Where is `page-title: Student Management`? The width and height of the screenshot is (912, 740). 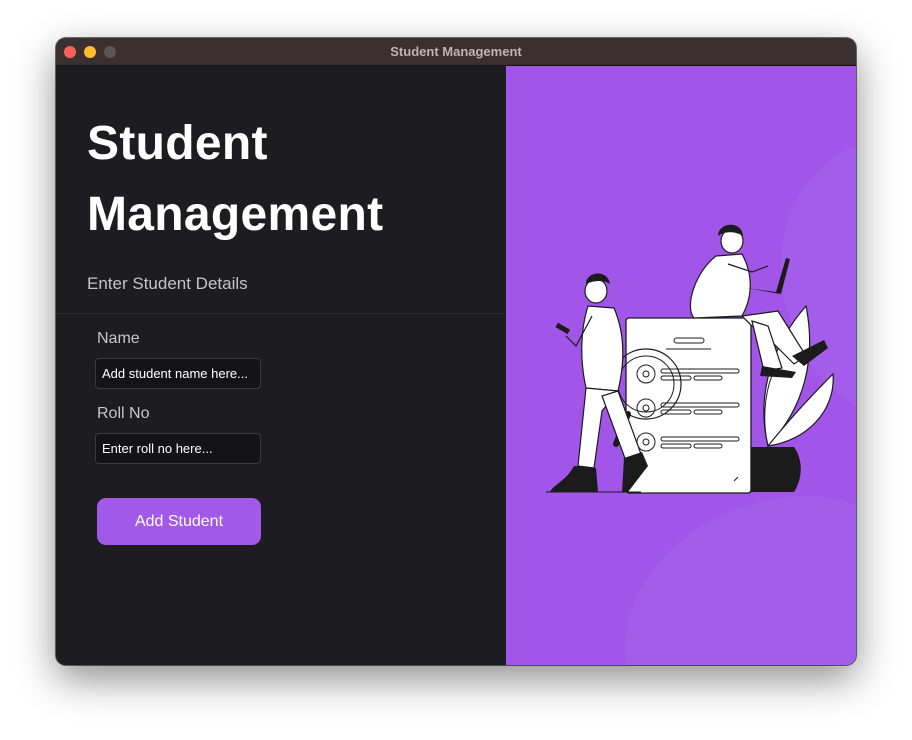
page-title: Student Management is located at coordinates (235, 179).